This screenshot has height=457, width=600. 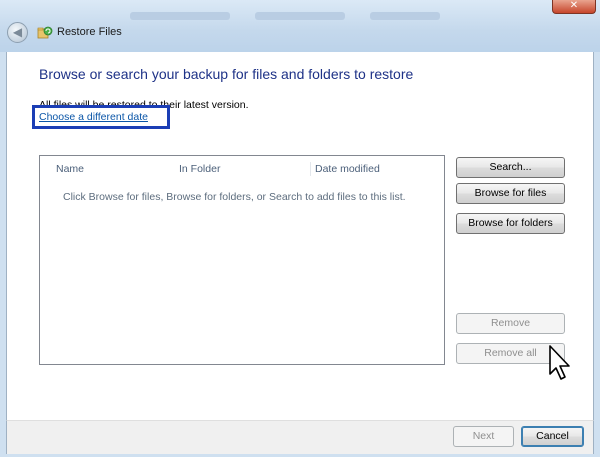 I want to click on column-header-date-modified: Date modified, so click(x=345, y=169).